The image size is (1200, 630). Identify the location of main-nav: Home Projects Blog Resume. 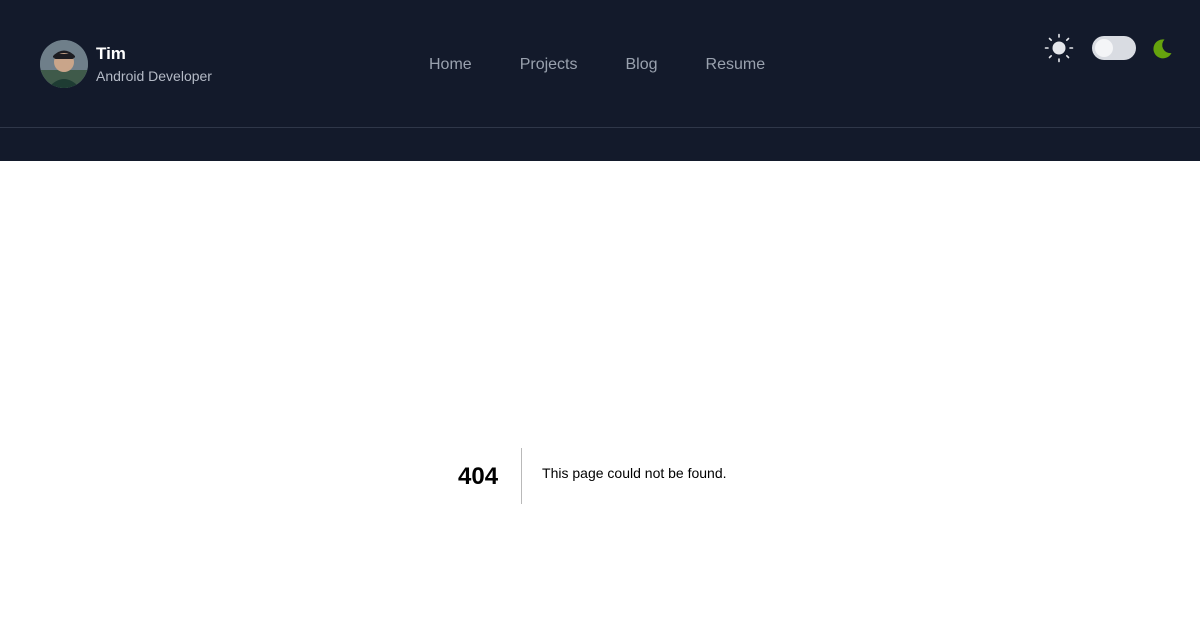
(597, 65).